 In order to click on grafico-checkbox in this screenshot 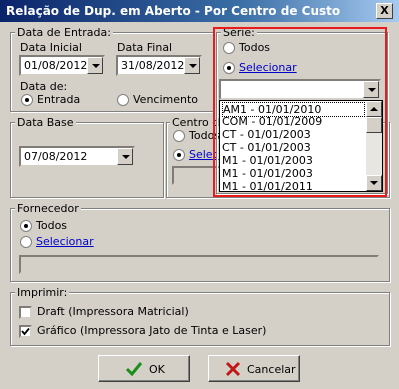, I will do `click(25, 331)`.